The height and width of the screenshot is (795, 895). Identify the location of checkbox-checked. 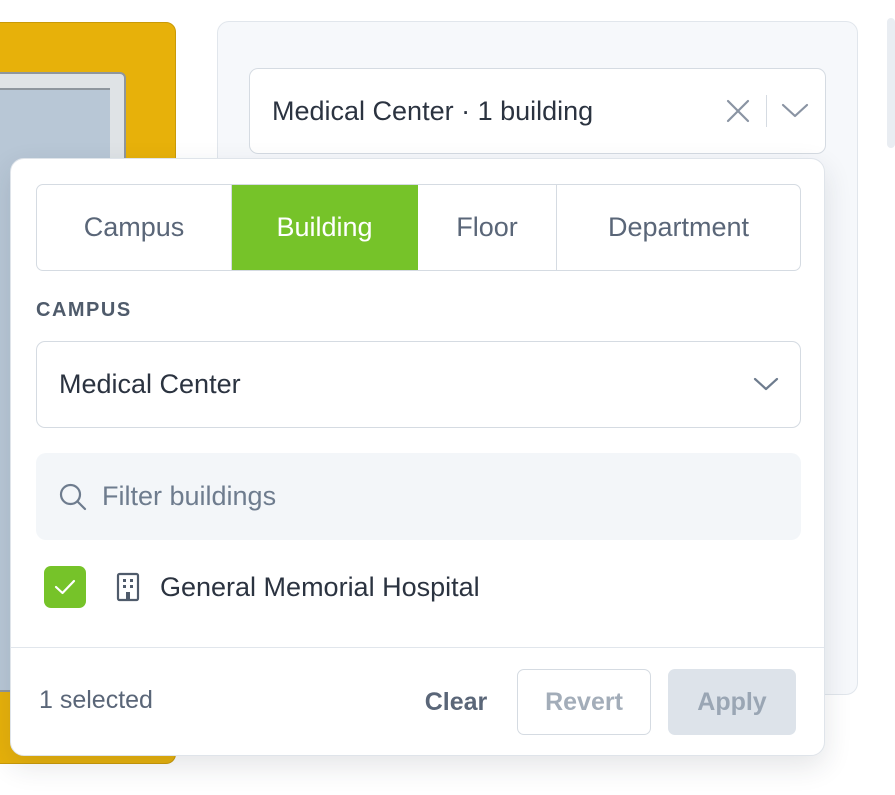
(65, 587).